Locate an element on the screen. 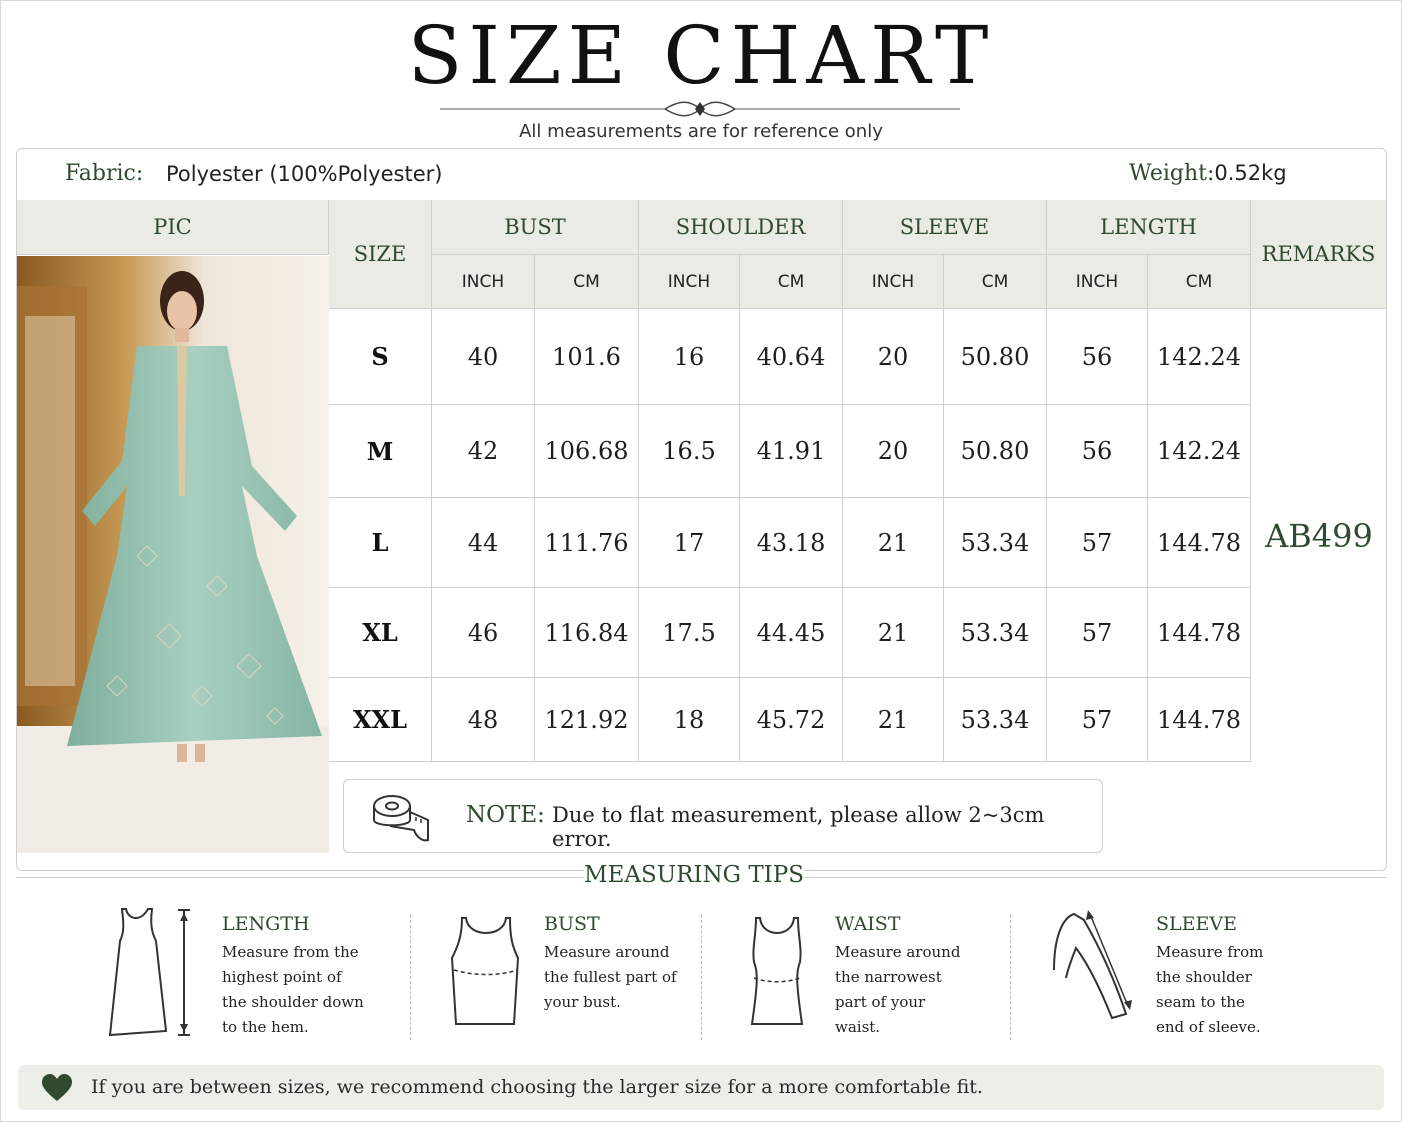  tip-line: the narrowest is located at coordinates (888, 977).